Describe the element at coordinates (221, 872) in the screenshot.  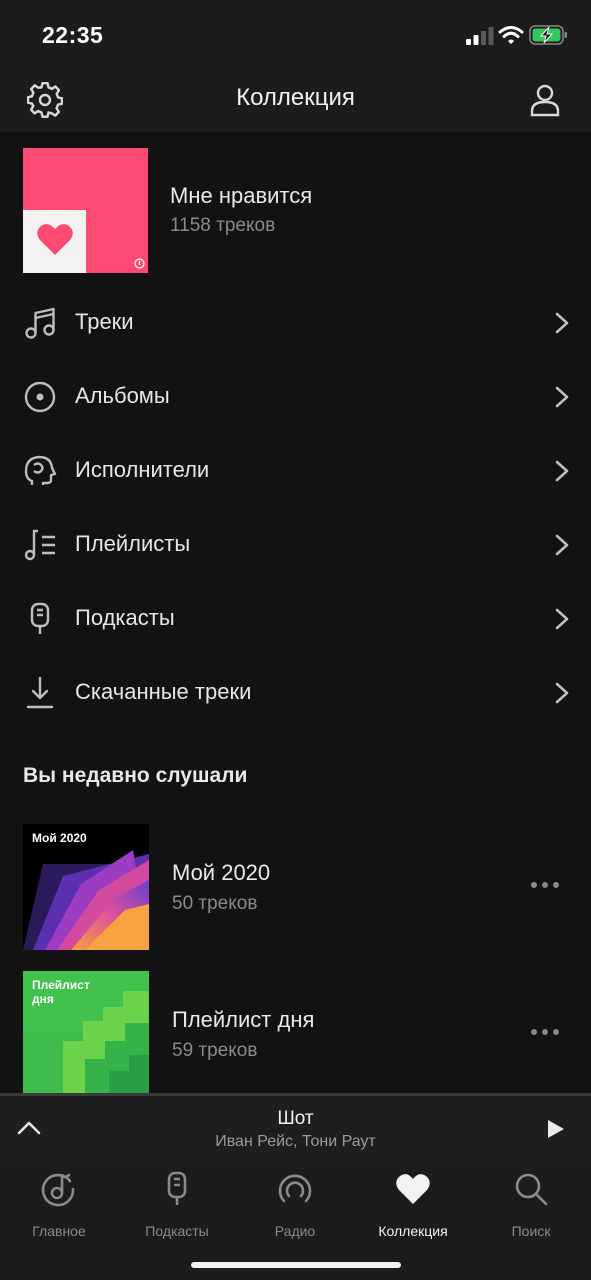
I see `recent-title: Мой 2020` at that location.